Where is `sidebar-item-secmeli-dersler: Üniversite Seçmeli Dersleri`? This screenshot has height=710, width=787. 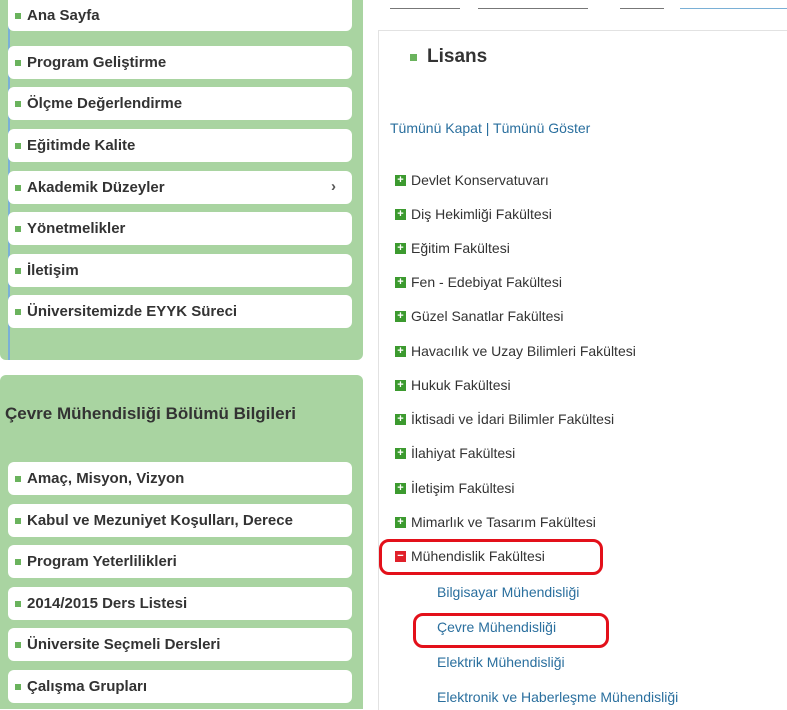
sidebar-item-secmeli-dersler: Üniversite Seçmeli Dersleri is located at coordinates (180, 644).